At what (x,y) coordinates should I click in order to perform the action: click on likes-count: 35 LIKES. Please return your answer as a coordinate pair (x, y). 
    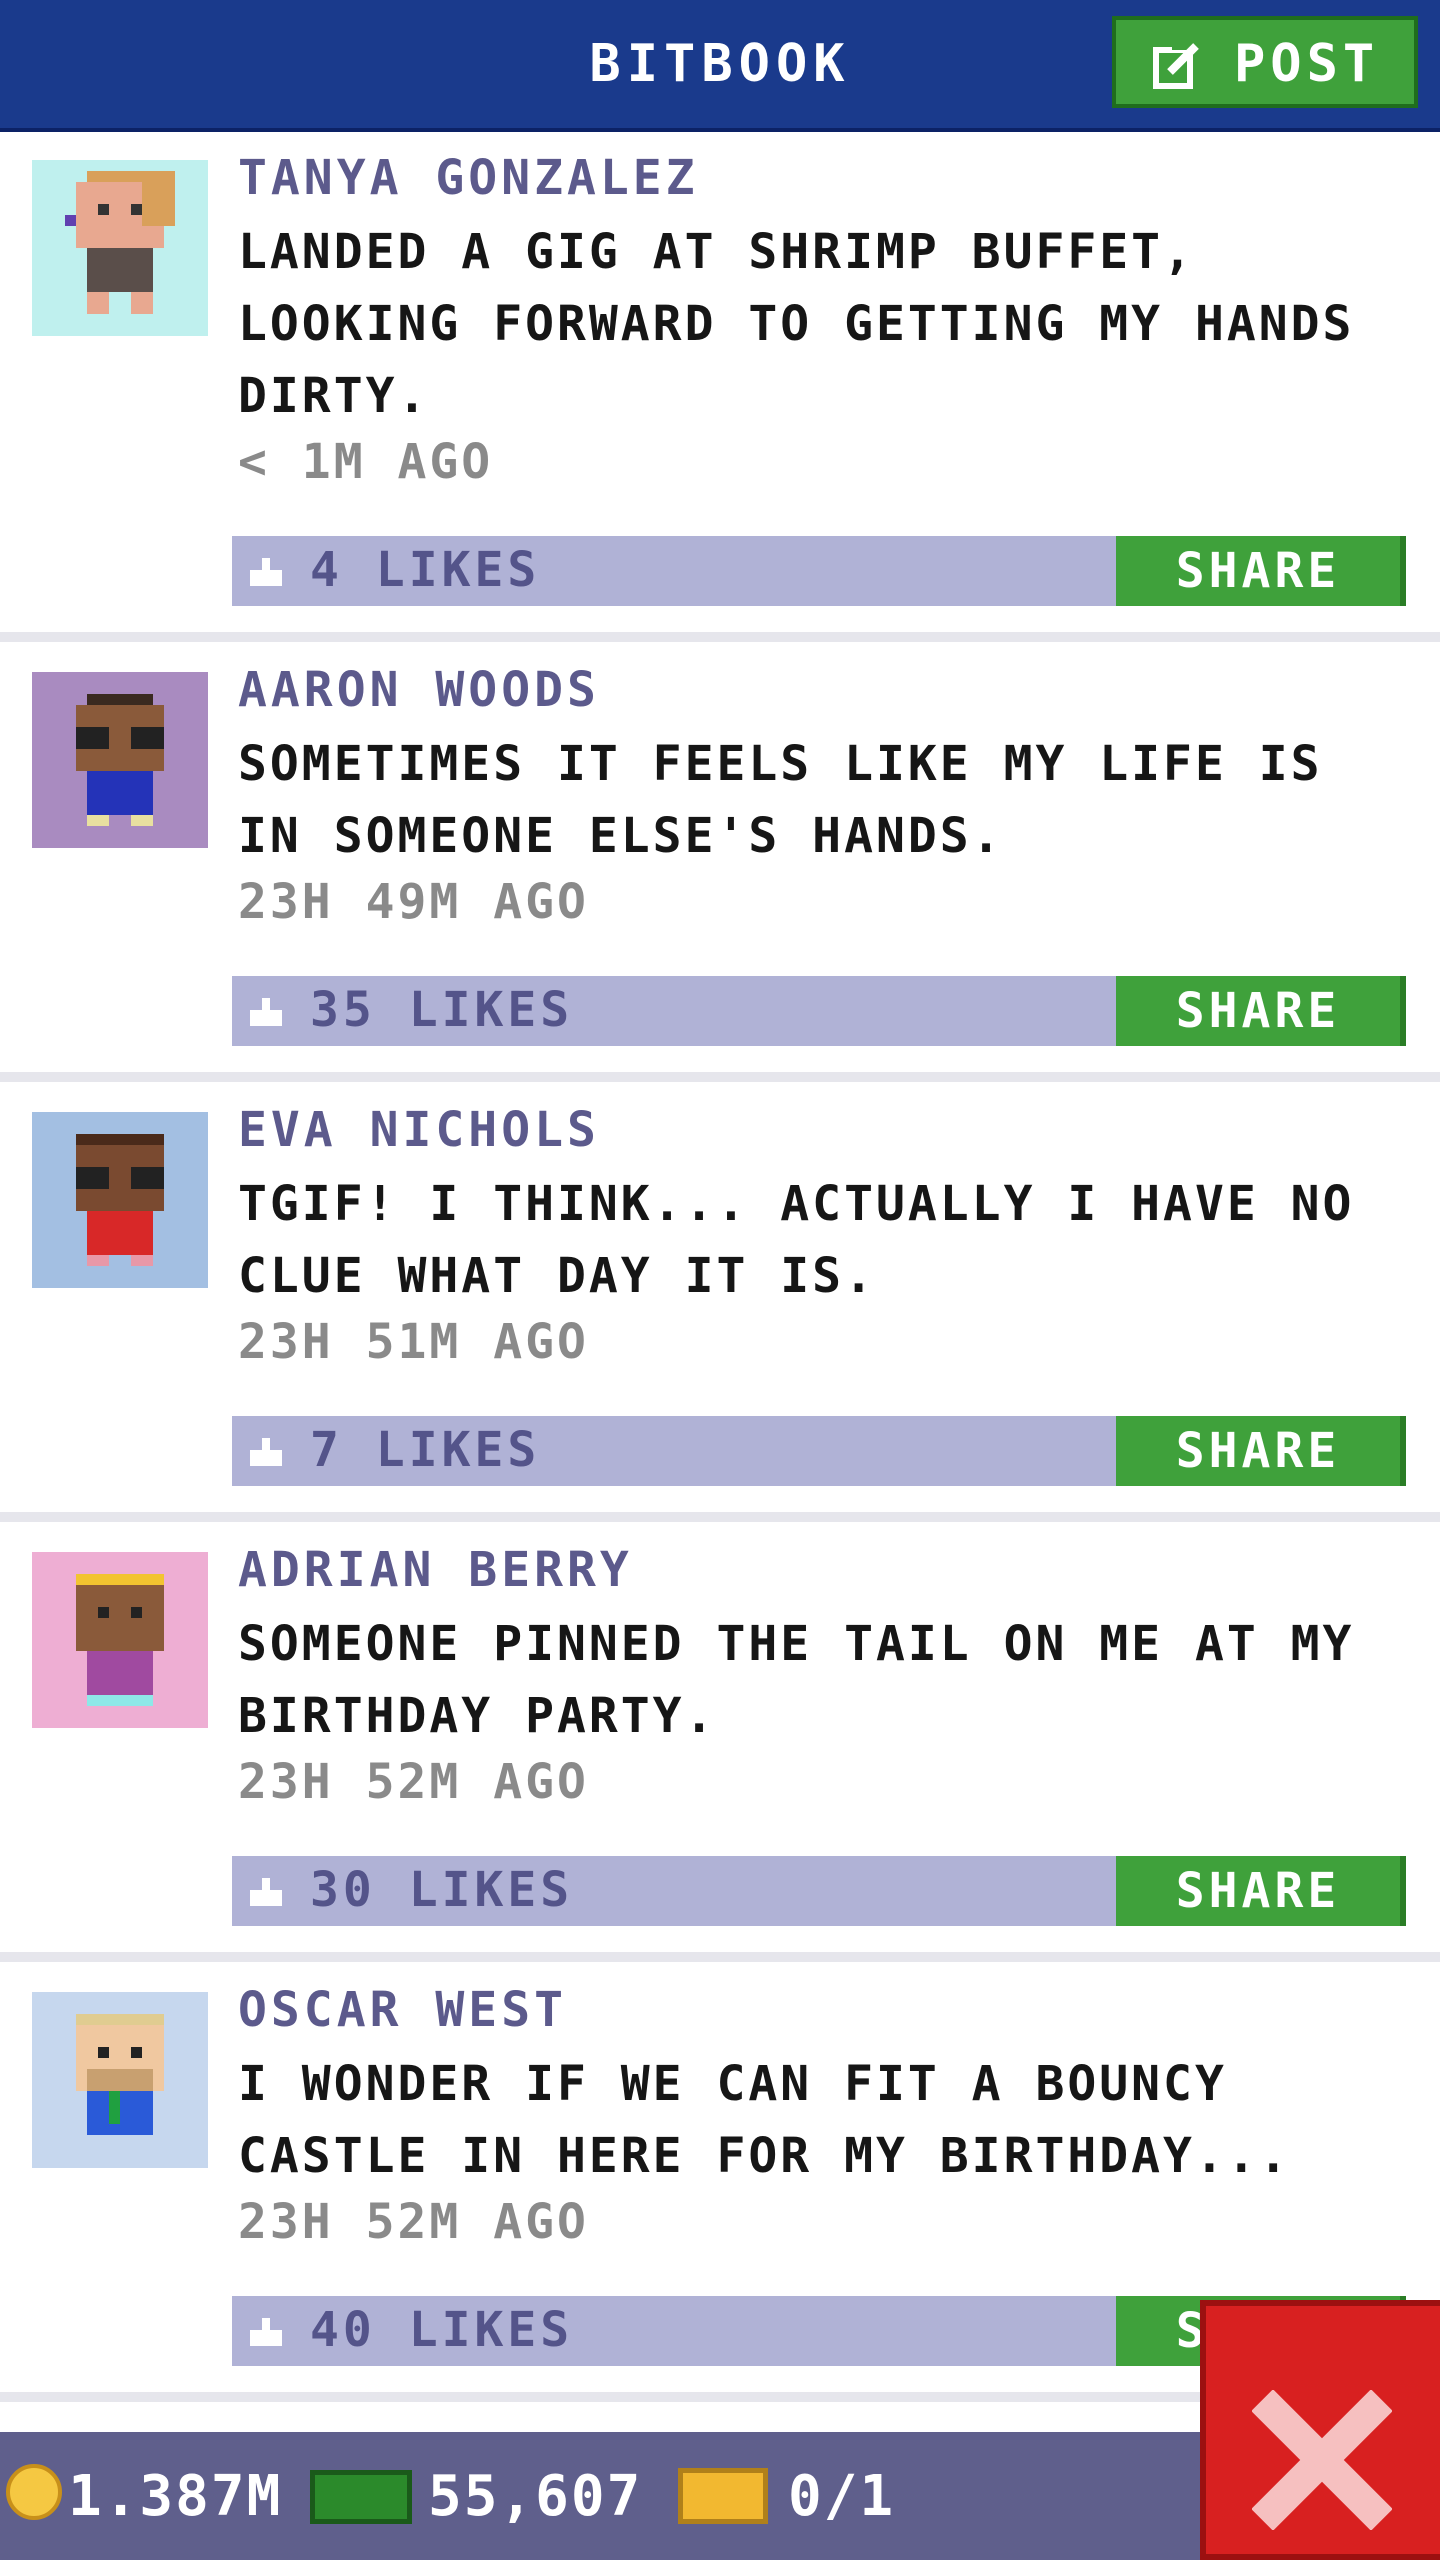
    Looking at the image, I should click on (442, 1010).